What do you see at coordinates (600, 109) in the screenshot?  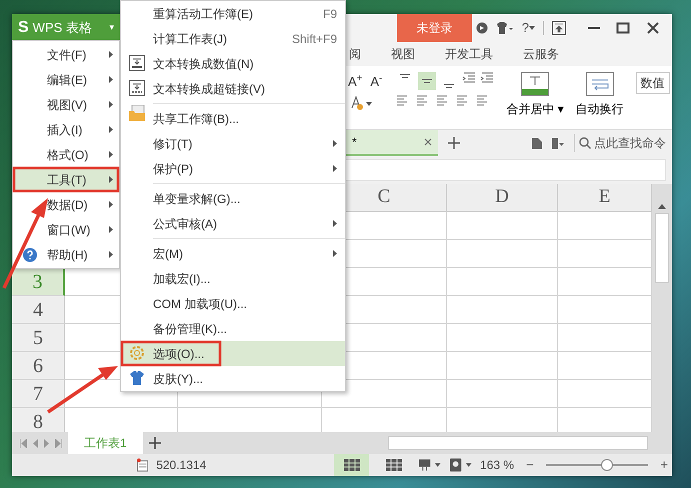 I see `wrap-text-label: 自动换行` at bounding box center [600, 109].